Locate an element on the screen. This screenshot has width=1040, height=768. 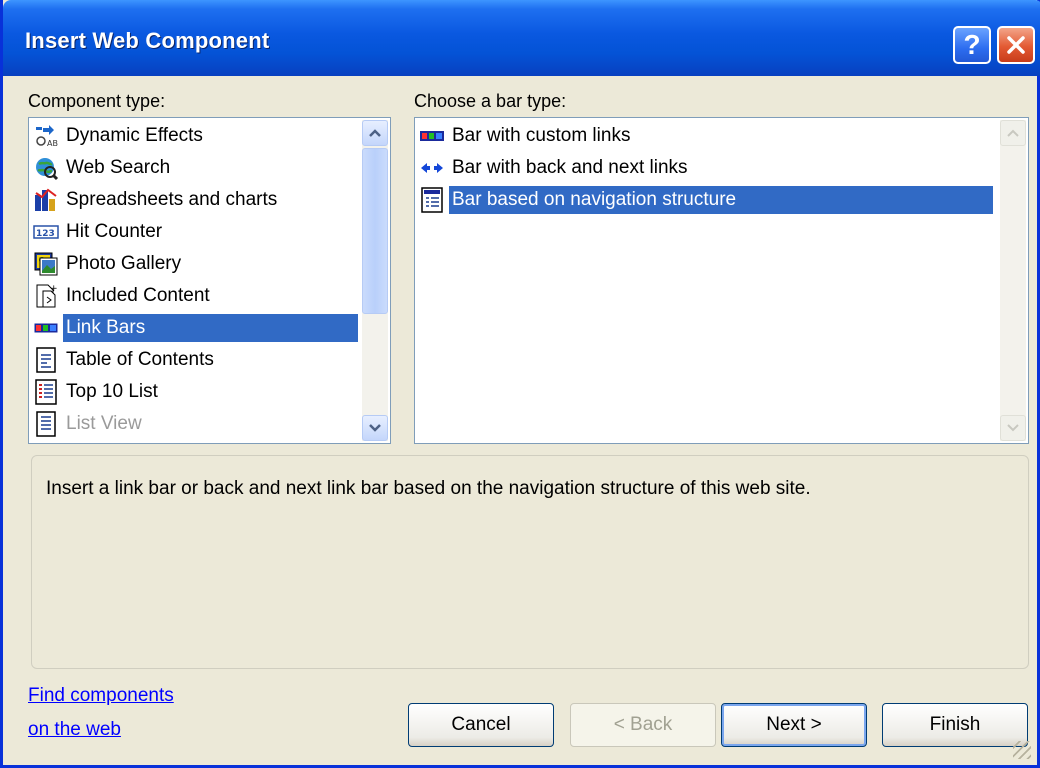
list-item-photo-gallery: Photo Gallery is located at coordinates (108, 264).